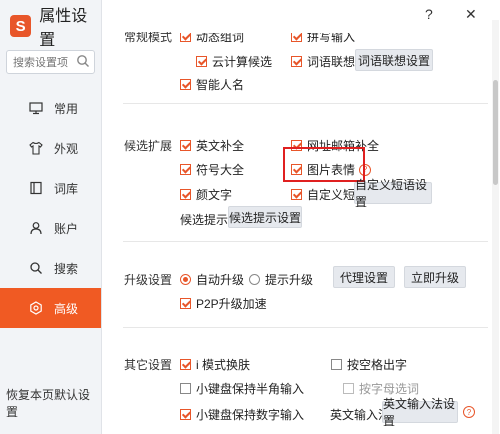 The width and height of the screenshot is (500, 434). Describe the element at coordinates (420, 412) in the screenshot. I see `english-input-settings-button: 英文输入法设置` at that location.